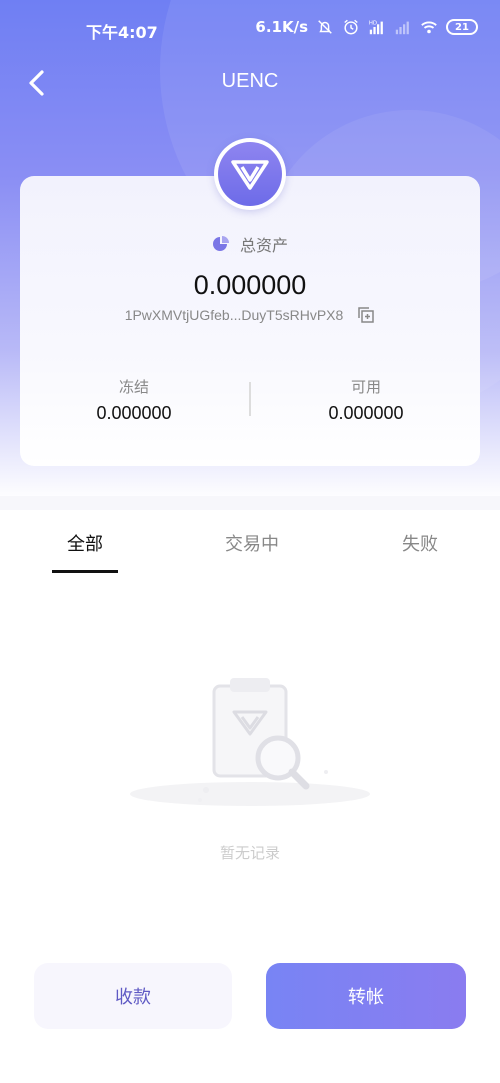 The width and height of the screenshot is (500, 1083). Describe the element at coordinates (85, 543) in the screenshot. I see `tab-all: 全部` at that location.